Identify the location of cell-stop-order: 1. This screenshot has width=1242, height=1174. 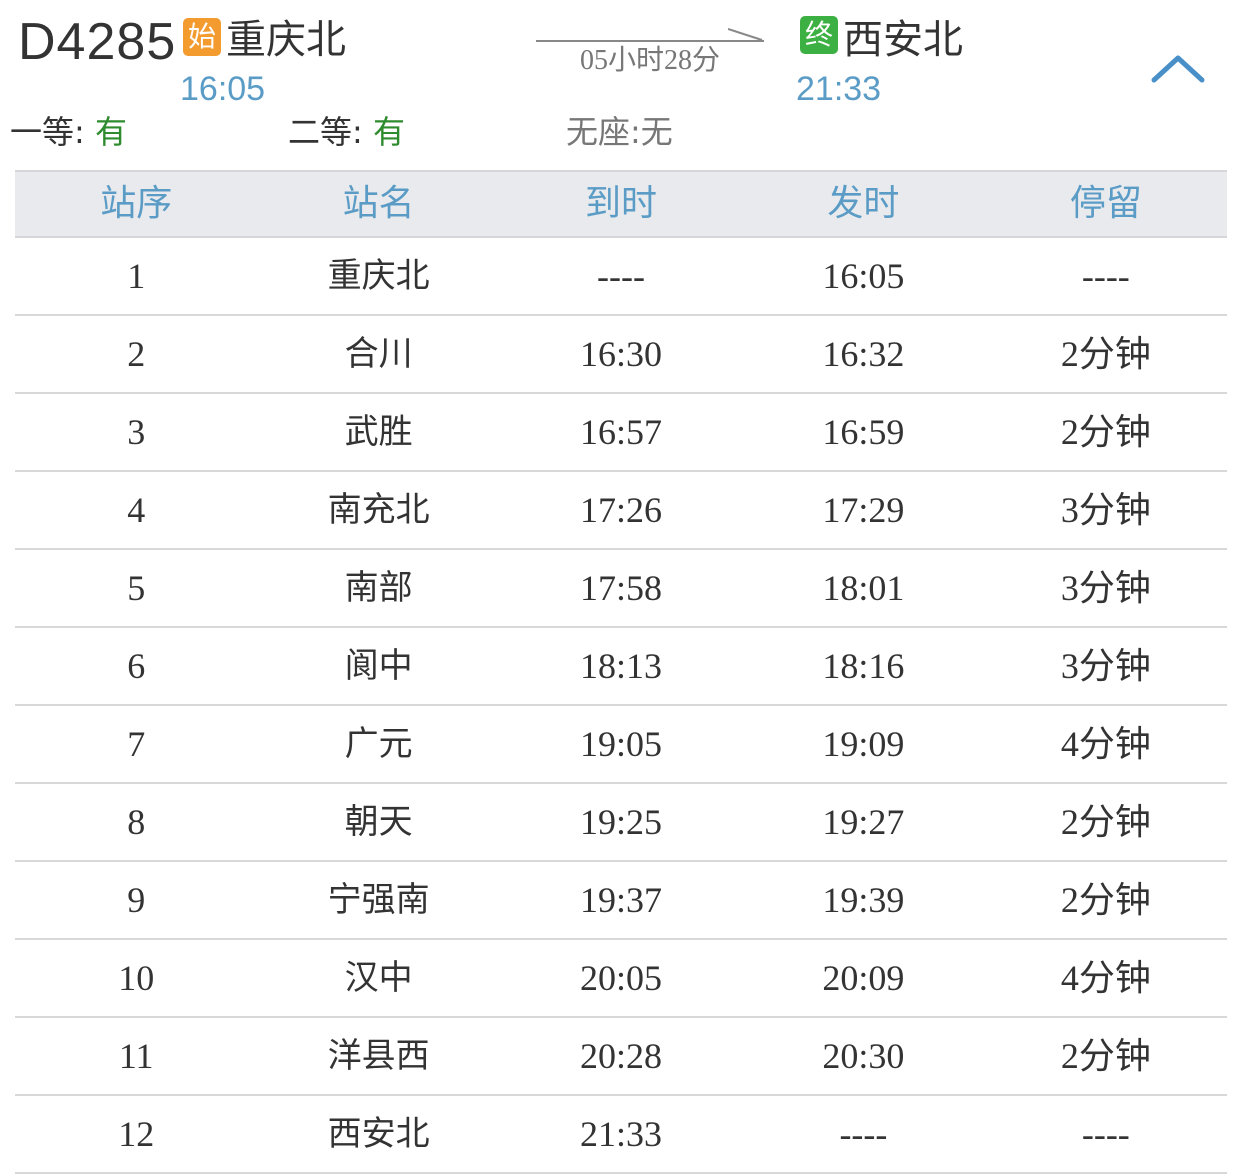
(136, 276).